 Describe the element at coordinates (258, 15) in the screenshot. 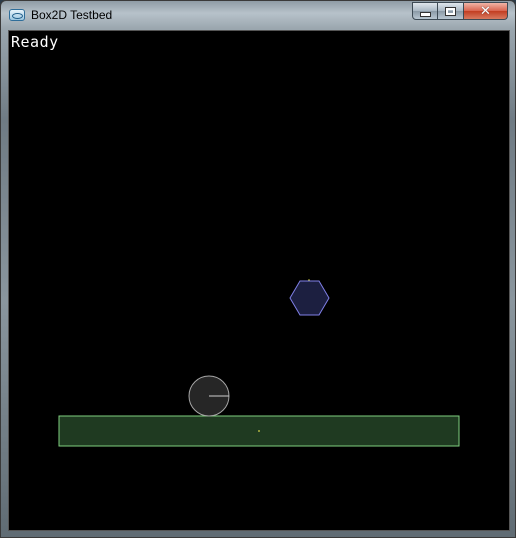

I see `title-bar: Box2D Testbed ✕` at that location.